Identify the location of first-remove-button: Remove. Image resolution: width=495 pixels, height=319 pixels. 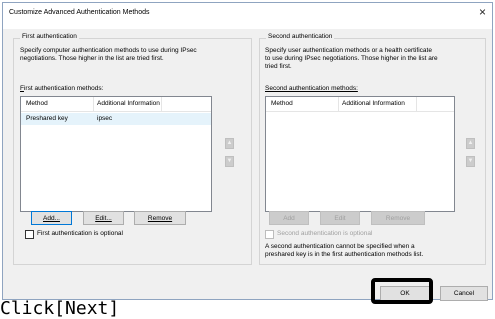
(160, 218).